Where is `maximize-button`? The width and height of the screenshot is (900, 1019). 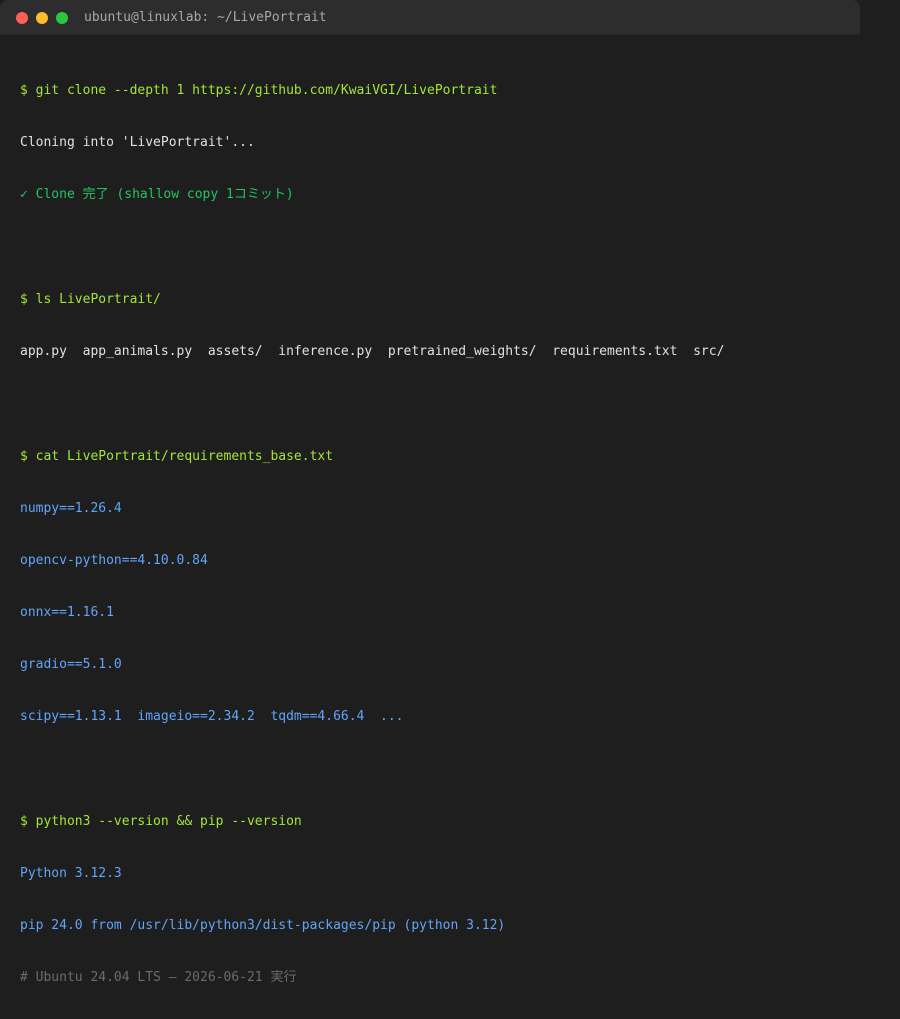 maximize-button is located at coordinates (62, 18).